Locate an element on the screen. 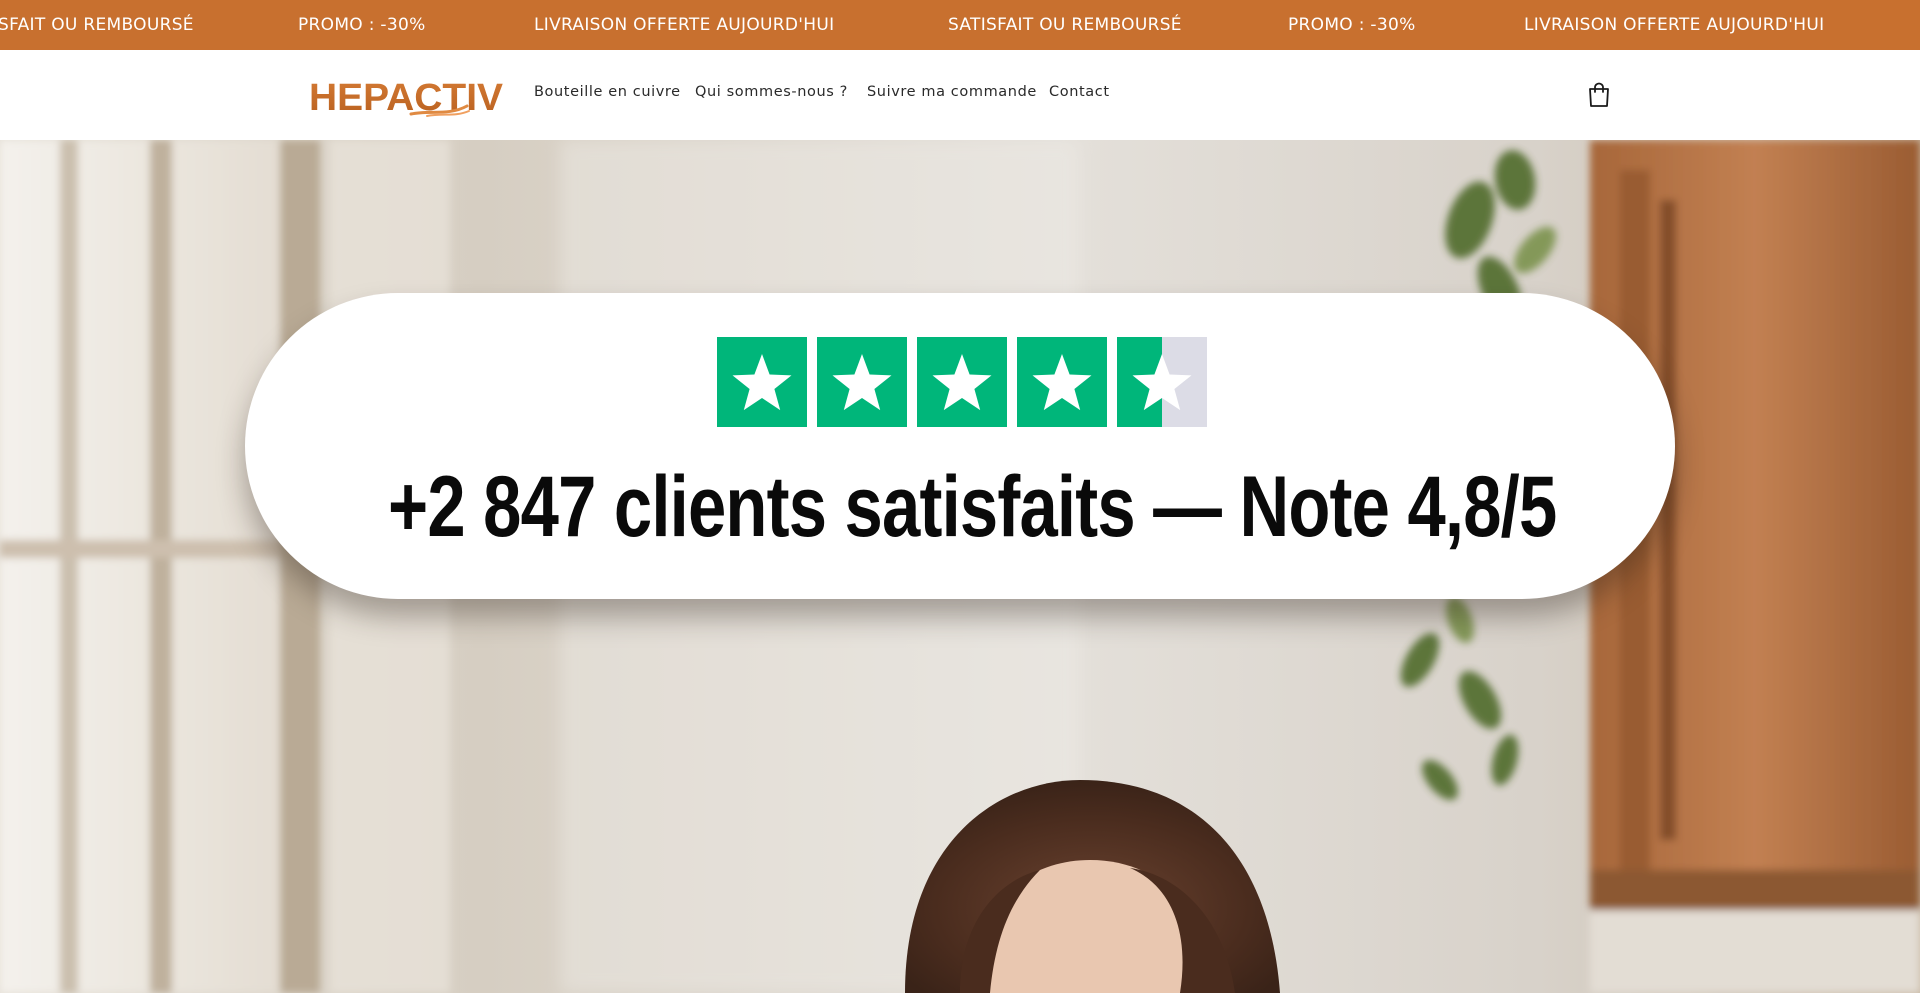  nav-bouteille-en-cuivre: Bouteille en cuivre is located at coordinates (607, 92).